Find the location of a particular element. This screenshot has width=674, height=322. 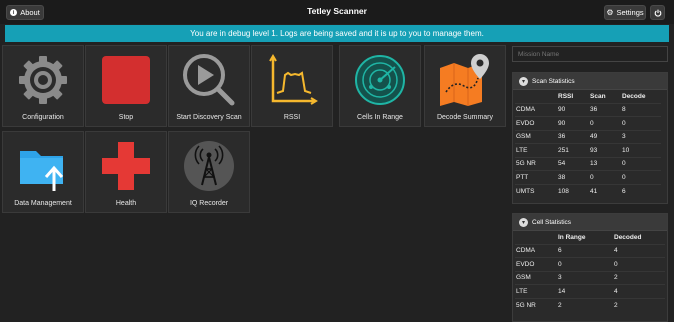

tile-start-discovery-scan: Start Discovery Scan is located at coordinates (209, 86).